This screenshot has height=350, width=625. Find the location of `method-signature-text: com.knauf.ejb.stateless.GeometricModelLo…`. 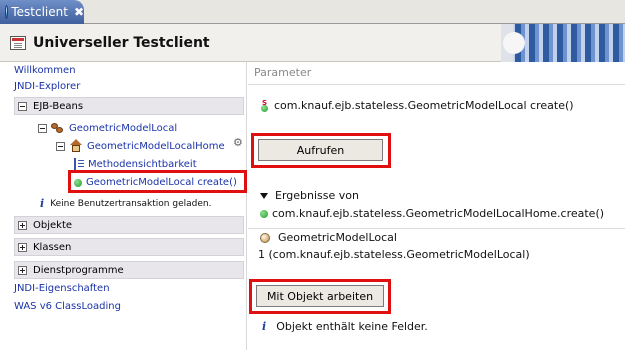

method-signature-text: com.knauf.ejb.stateless.GeometricModelLo… is located at coordinates (424, 105).